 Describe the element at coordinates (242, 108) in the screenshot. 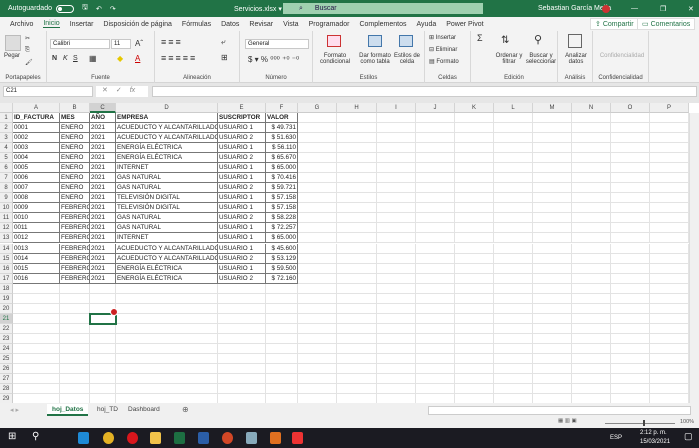

I see `column-header-E: E` at that location.